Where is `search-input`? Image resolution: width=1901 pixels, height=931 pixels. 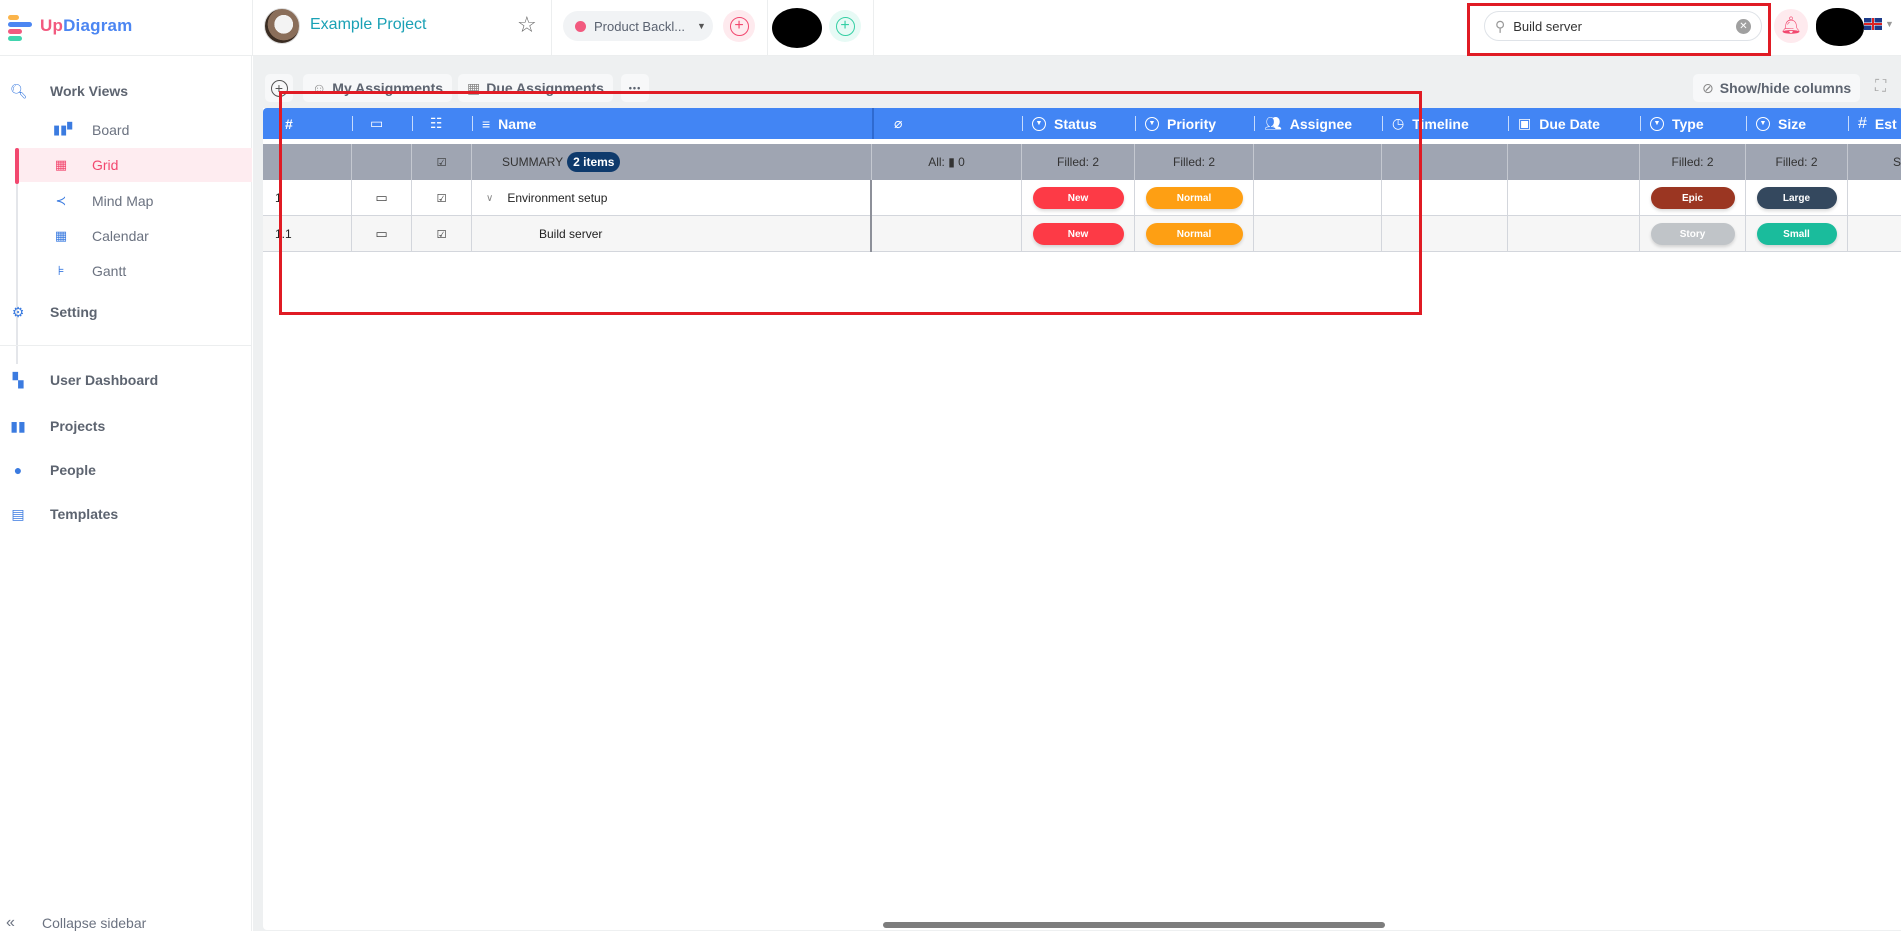
search-input is located at coordinates (1620, 26).